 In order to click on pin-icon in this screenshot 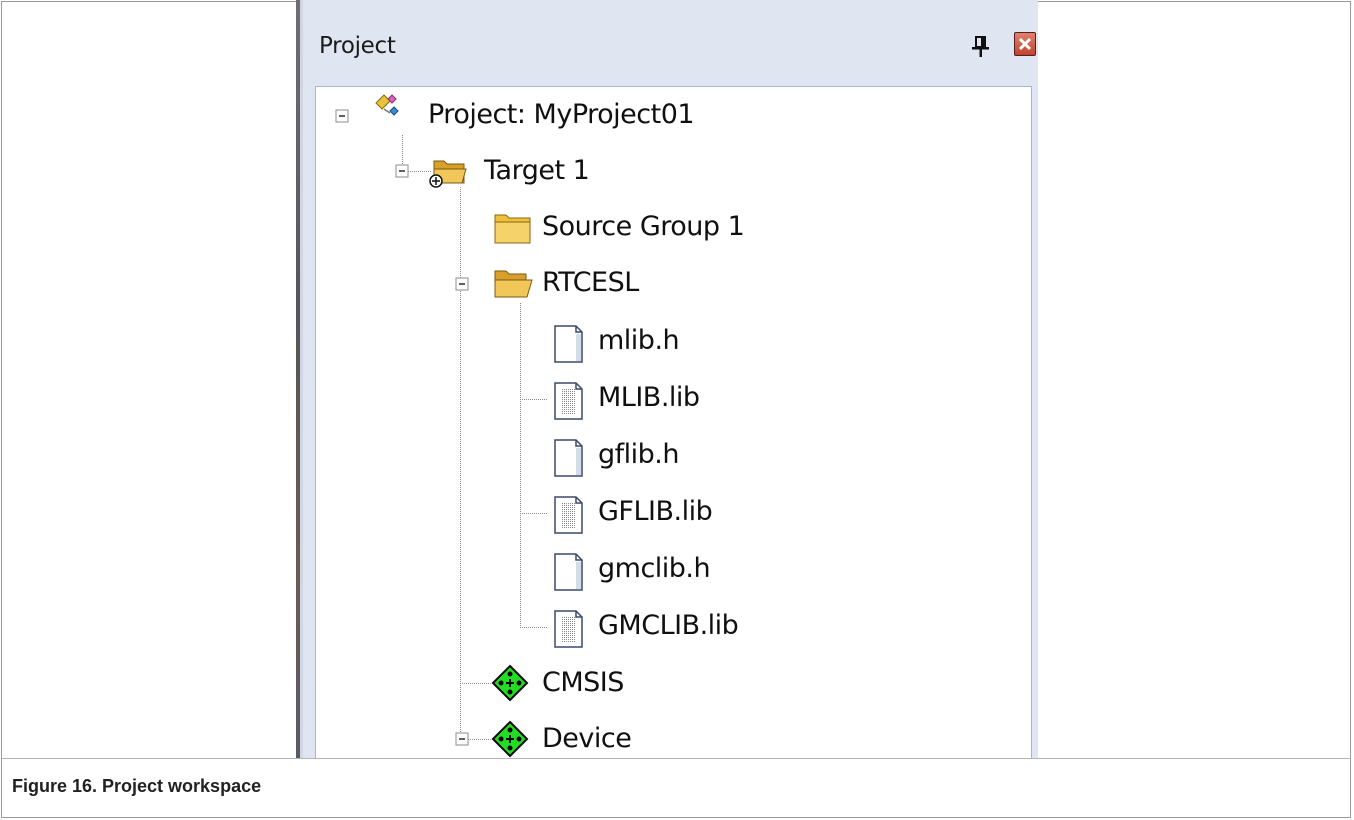, I will do `click(981, 47)`.